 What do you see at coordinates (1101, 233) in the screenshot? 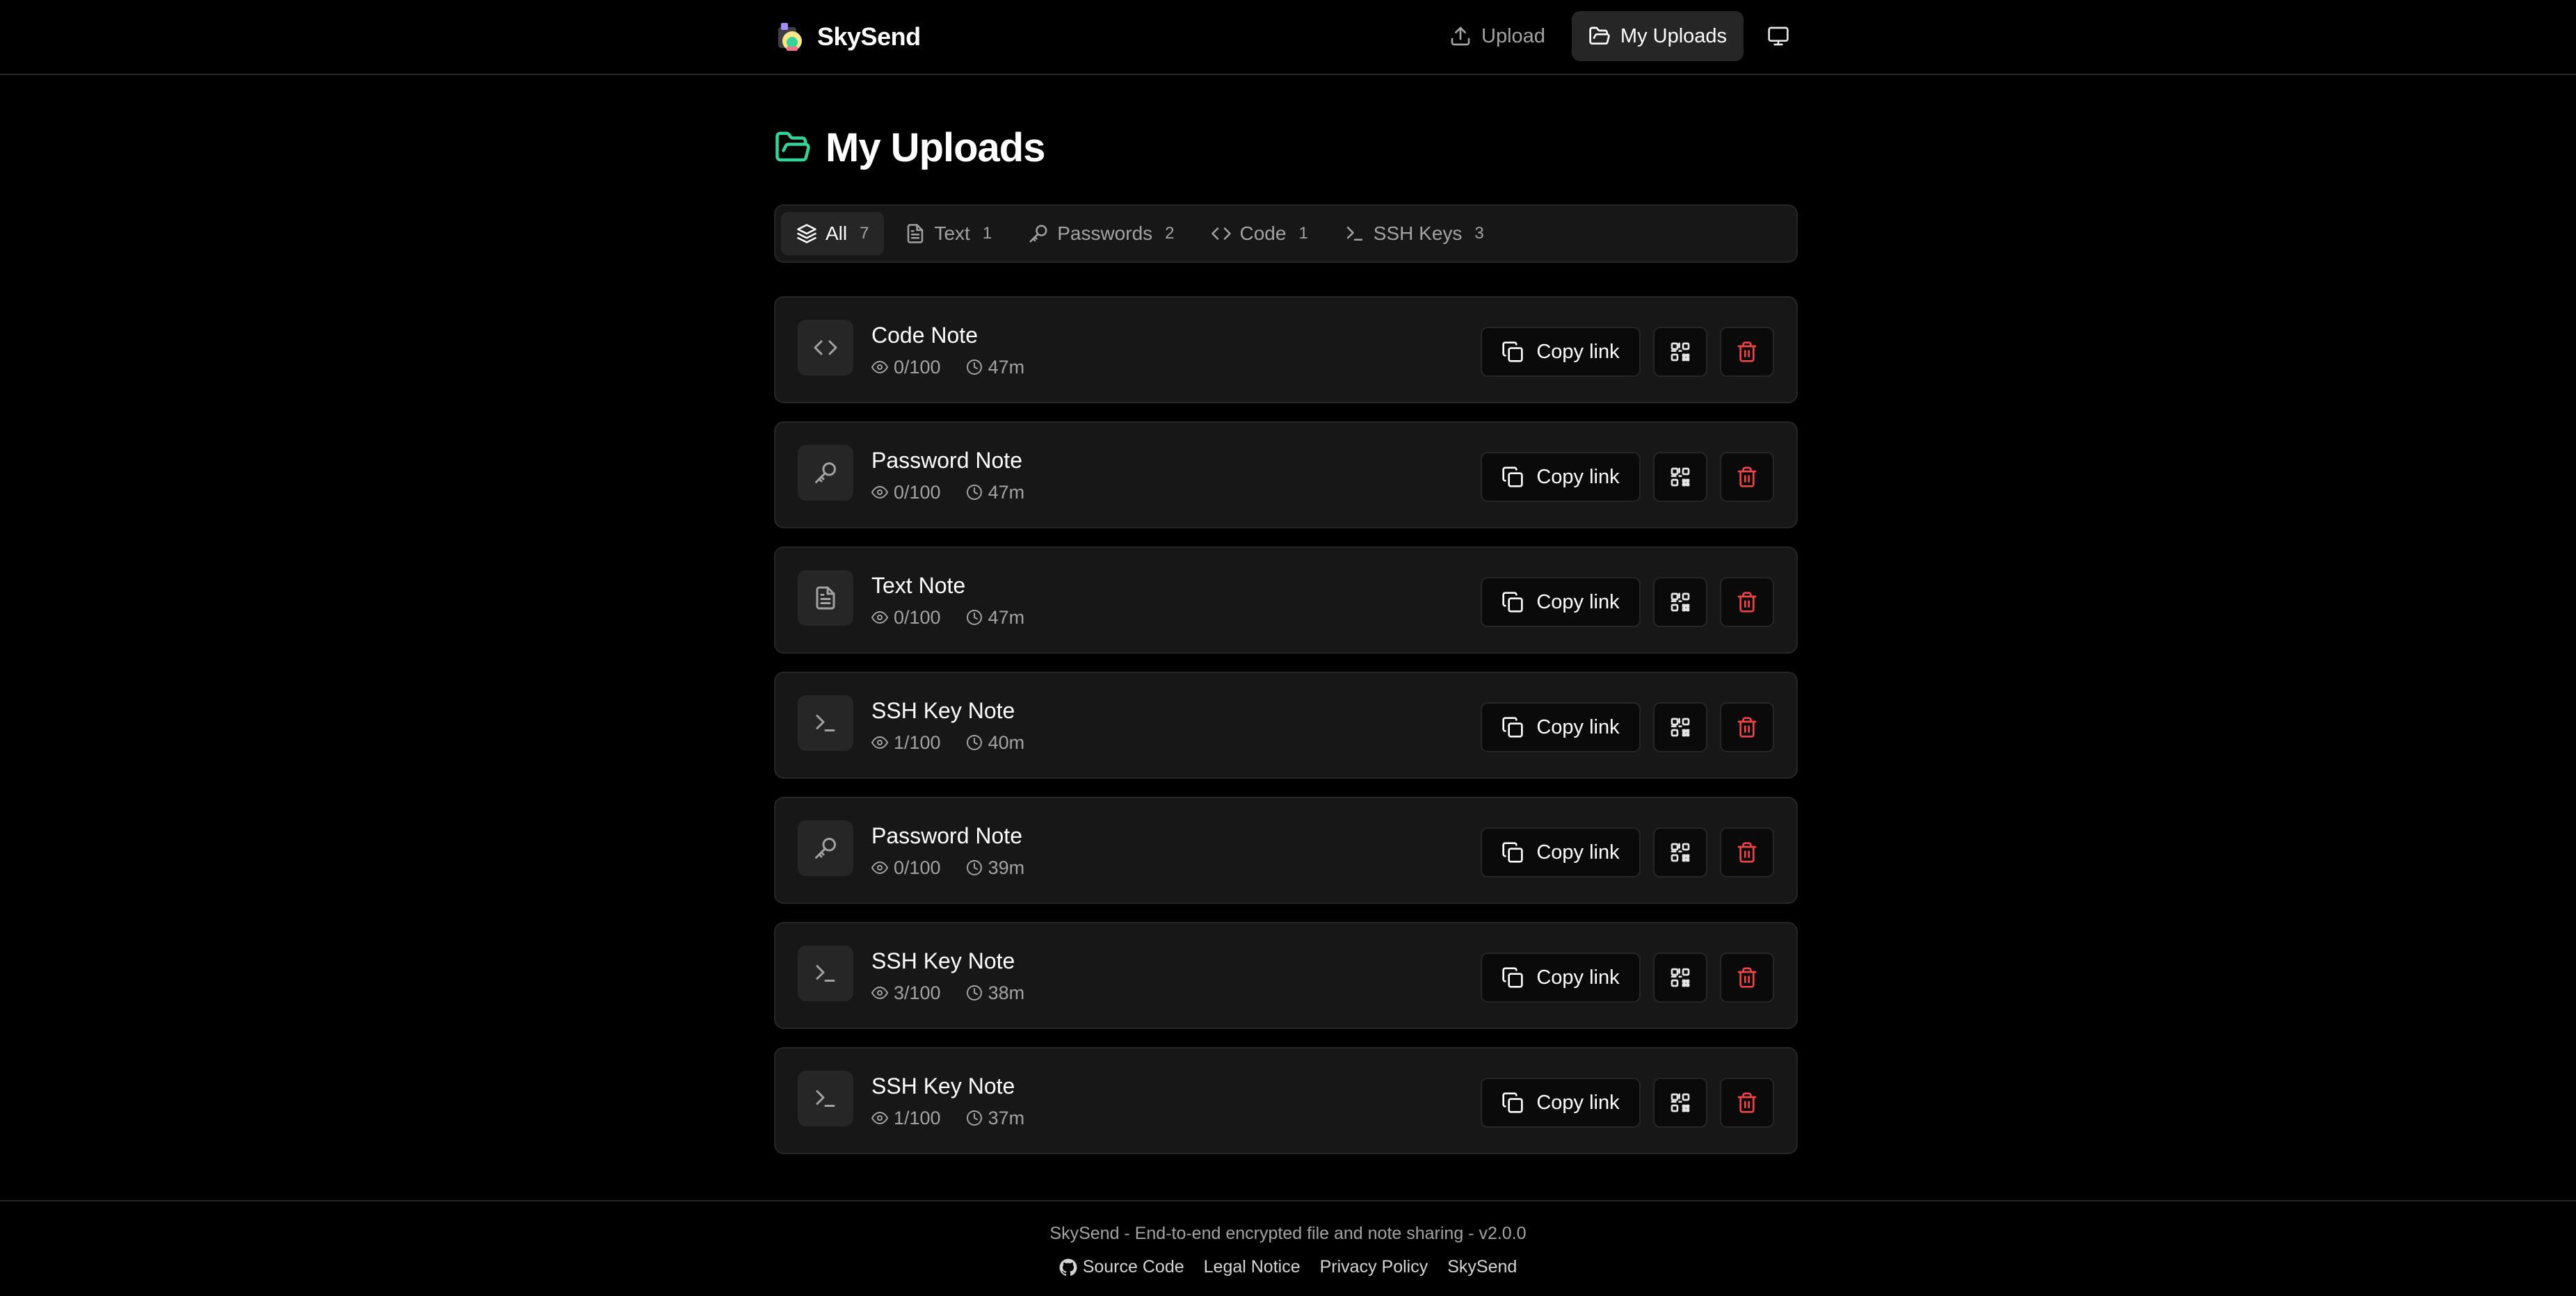
I see `tab-passwords: Passwords 2` at bounding box center [1101, 233].